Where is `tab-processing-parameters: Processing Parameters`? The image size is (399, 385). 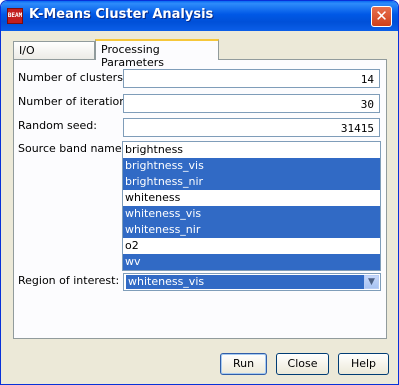
tab-processing-parameters: Processing Parameters is located at coordinates (157, 54).